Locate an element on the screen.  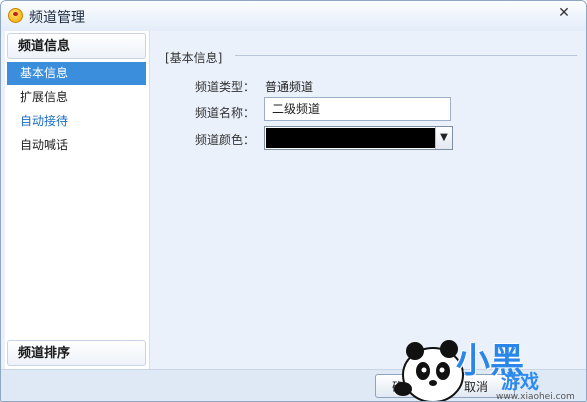
channel-color-dropdown: ▼ is located at coordinates (358, 138).